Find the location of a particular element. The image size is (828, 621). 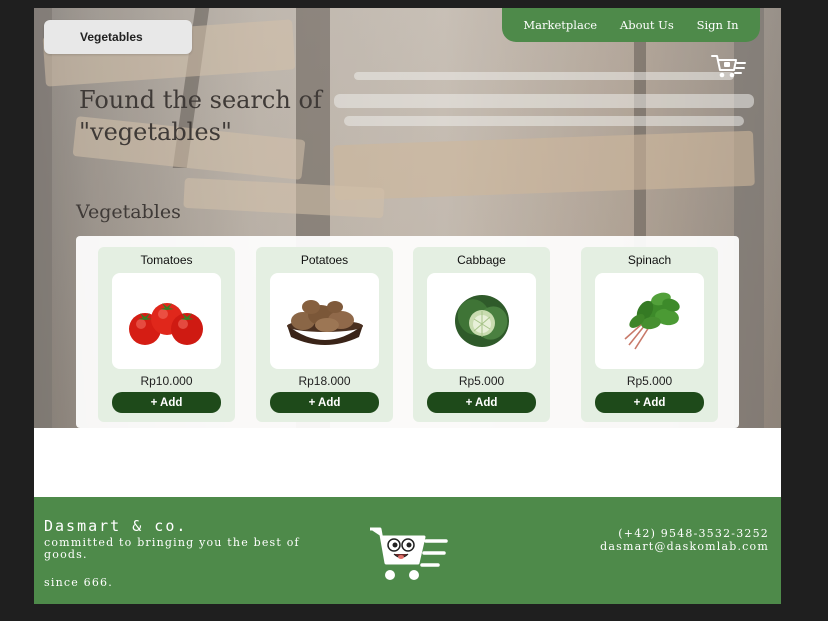

product-image-potatoes is located at coordinates (324, 321).